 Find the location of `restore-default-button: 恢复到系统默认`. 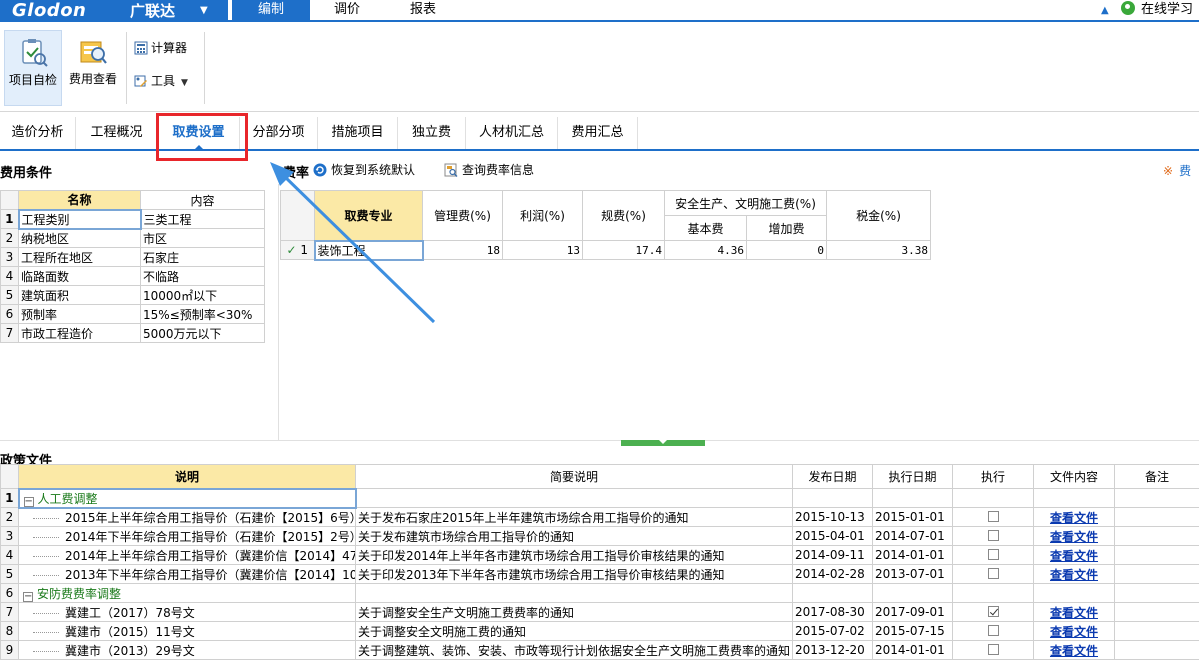

restore-default-button: 恢复到系统默认 is located at coordinates (364, 170).